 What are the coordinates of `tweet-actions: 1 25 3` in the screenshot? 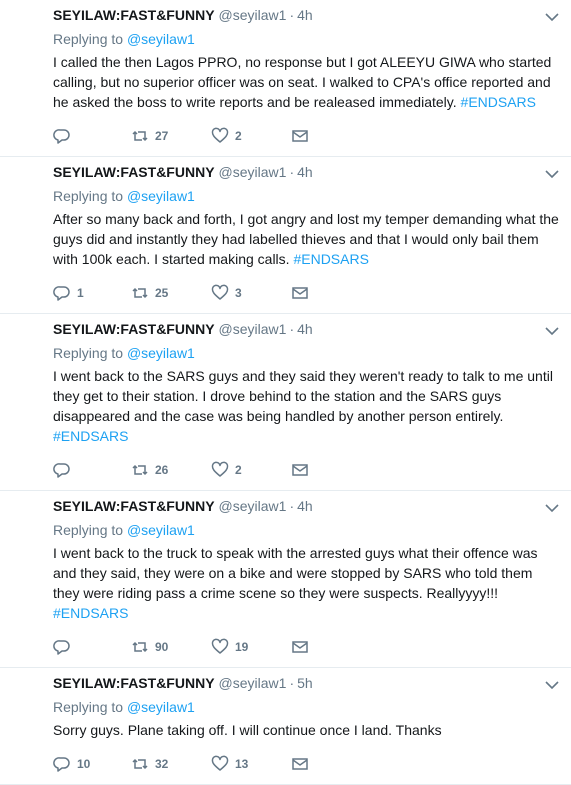 It's located at (306, 294).